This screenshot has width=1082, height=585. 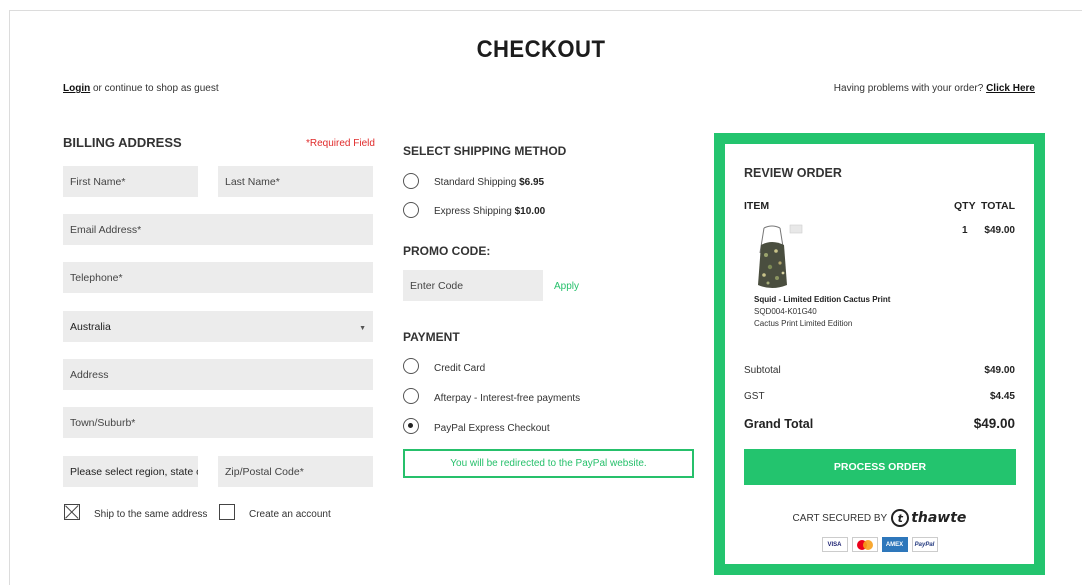 I want to click on total-column-header: TOTAL, so click(x=997, y=206).